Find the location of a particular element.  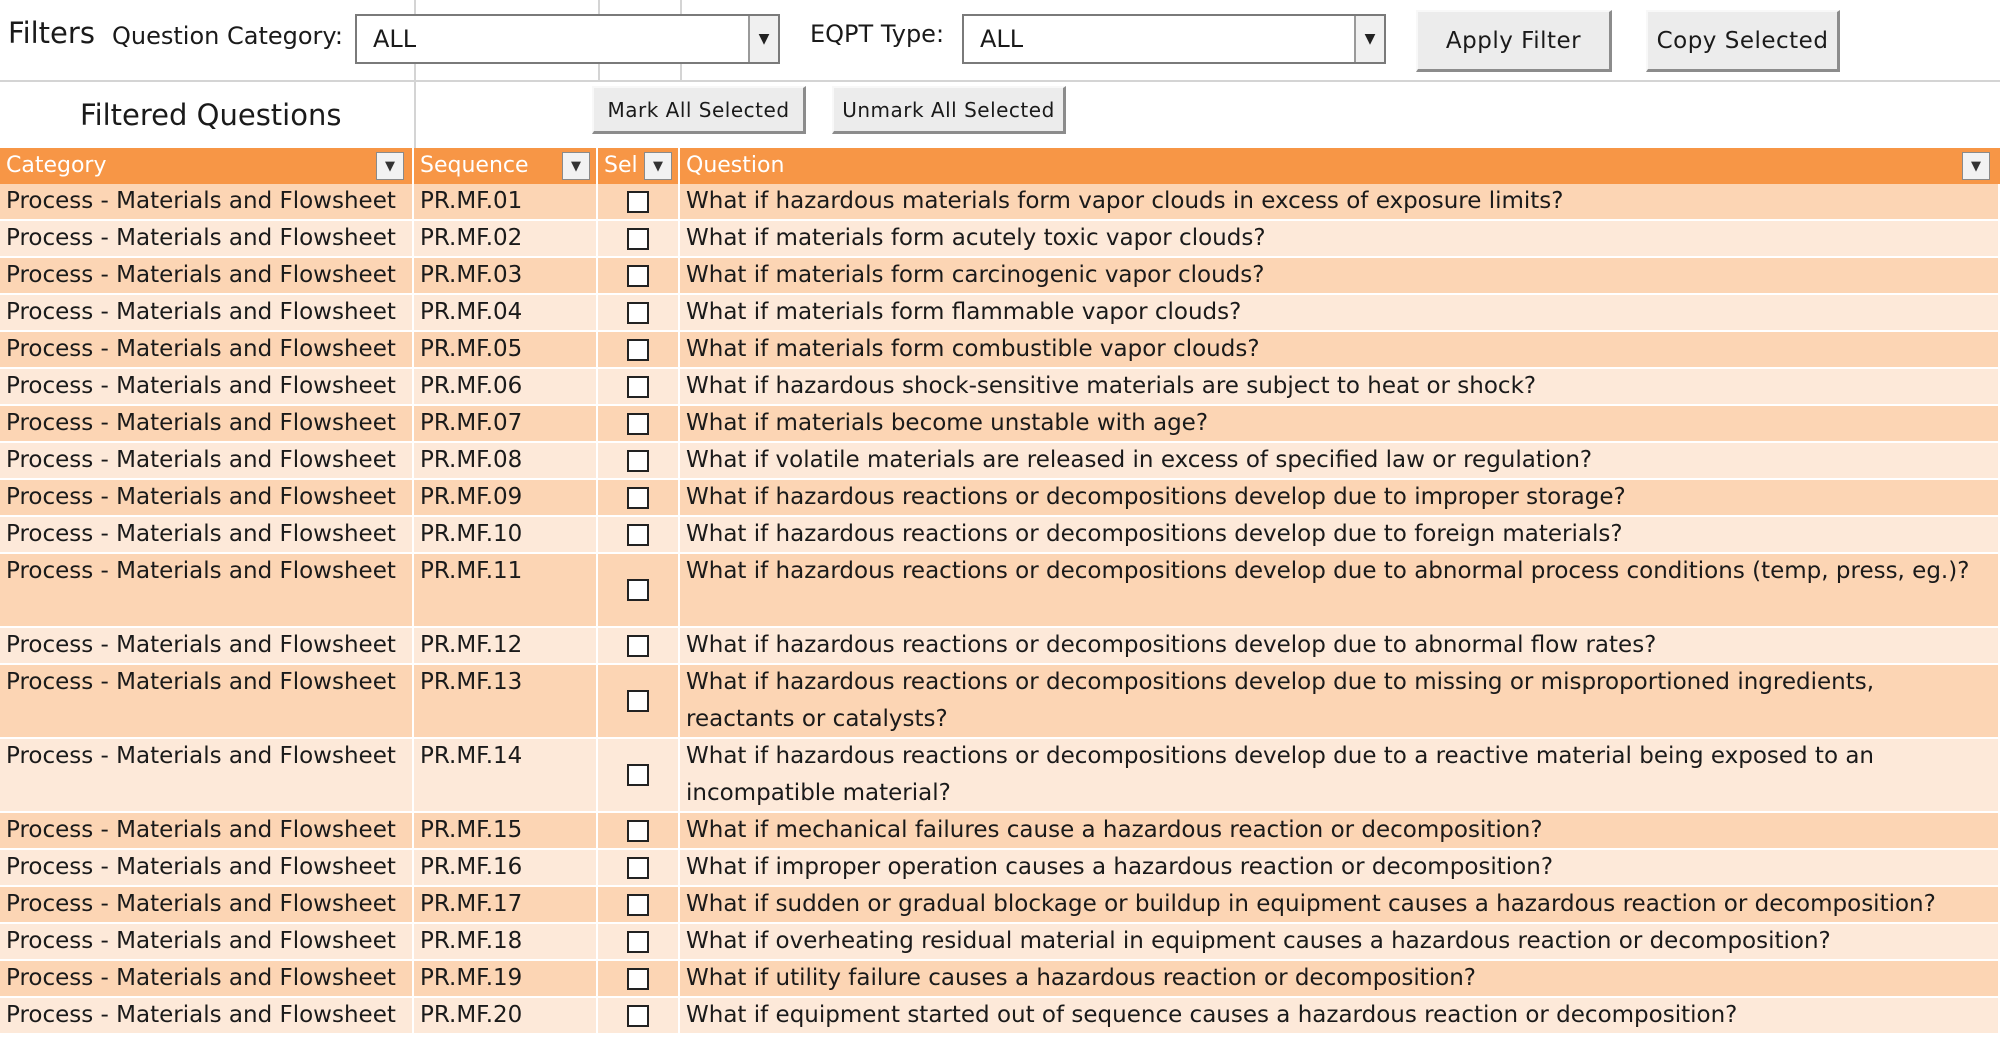

column-header-sel: Sel ▼ is located at coordinates (639, 166).